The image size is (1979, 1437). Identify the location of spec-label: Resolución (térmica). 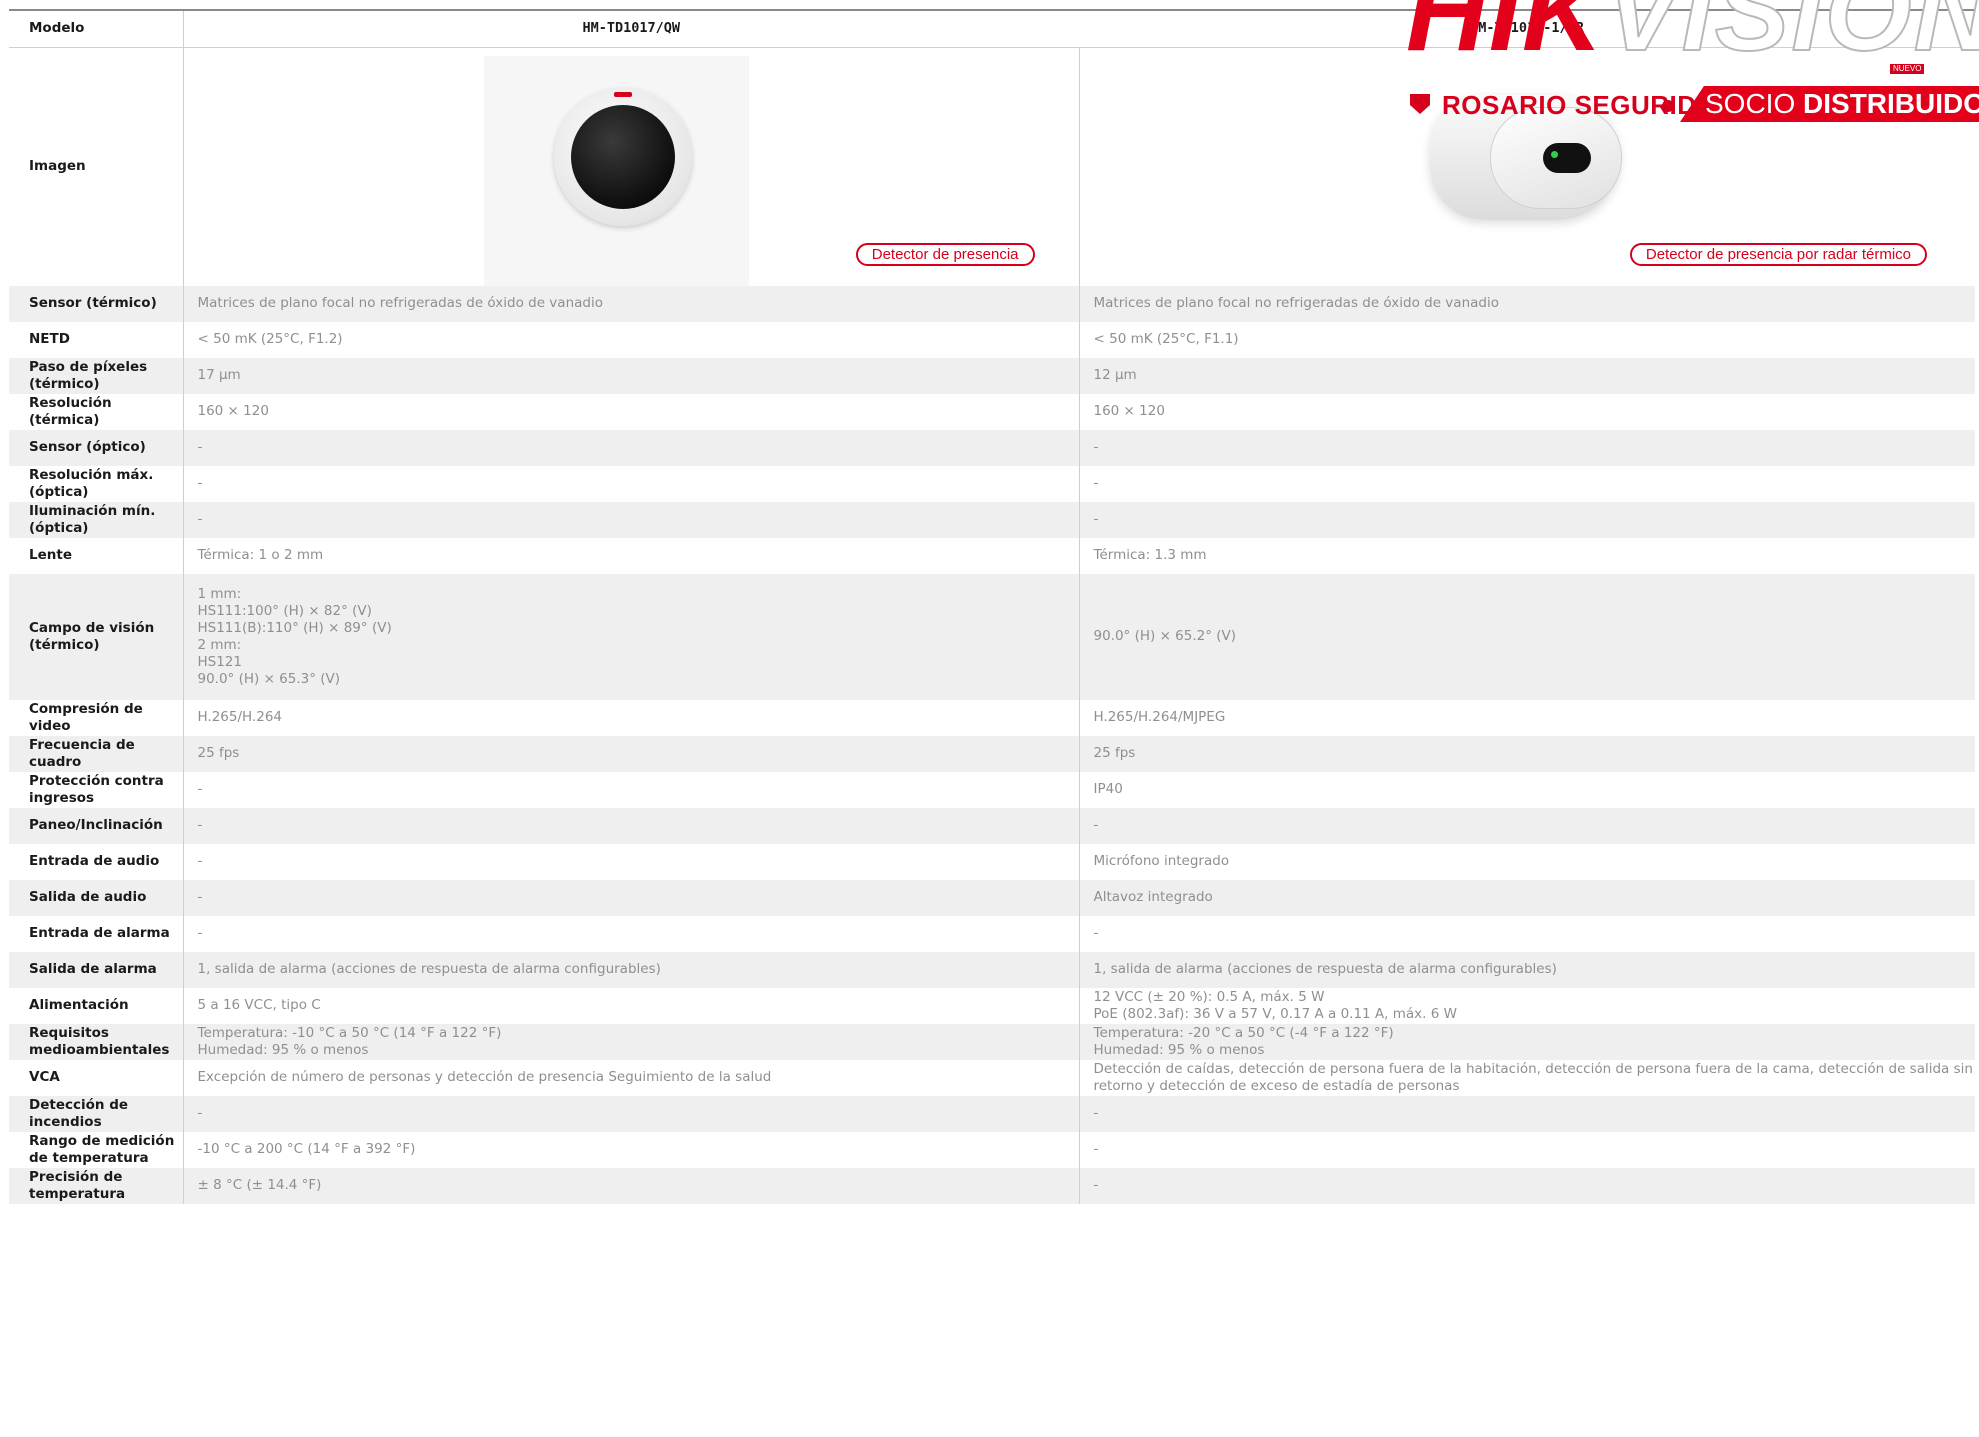
(96, 411).